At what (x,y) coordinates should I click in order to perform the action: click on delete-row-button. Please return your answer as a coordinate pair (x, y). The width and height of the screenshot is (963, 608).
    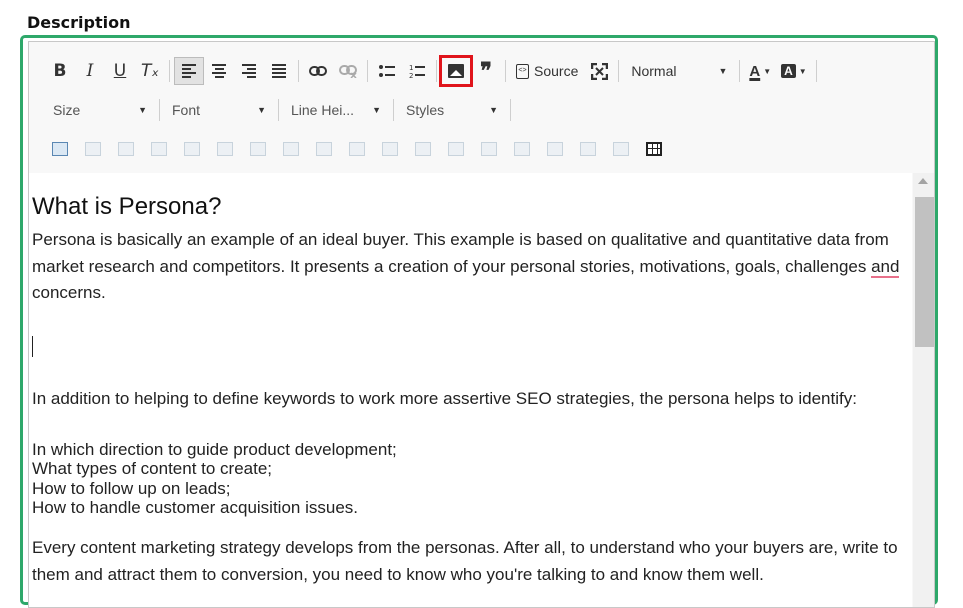
    Looking at the image, I should click on (224, 149).